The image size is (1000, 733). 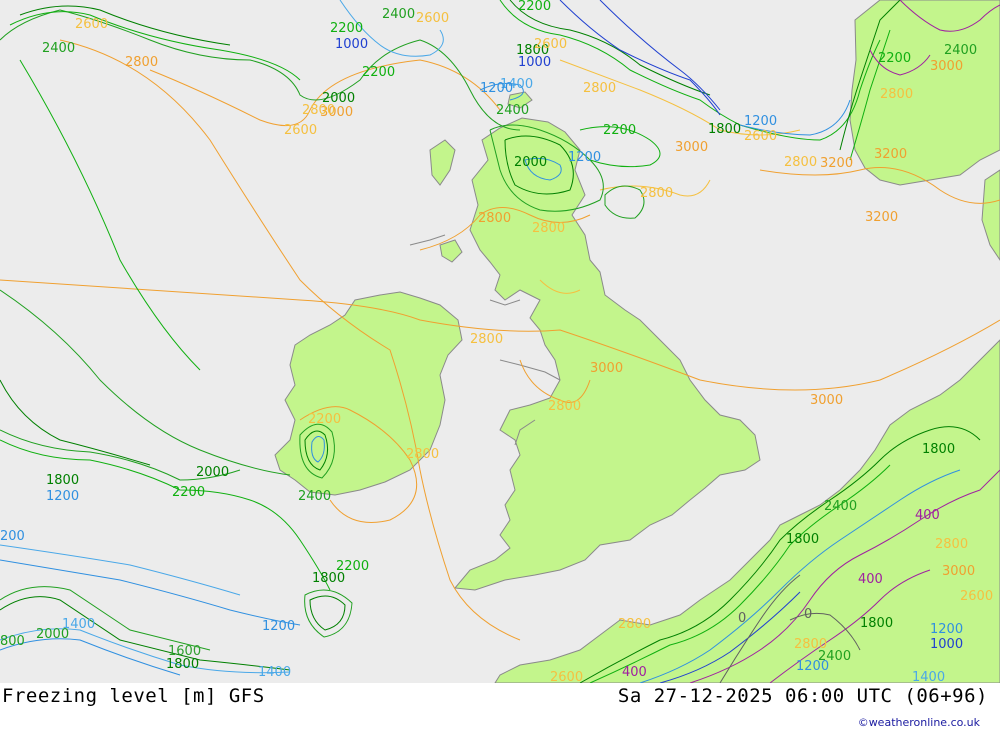 I want to click on label-200: 200, so click(x=12, y=536).